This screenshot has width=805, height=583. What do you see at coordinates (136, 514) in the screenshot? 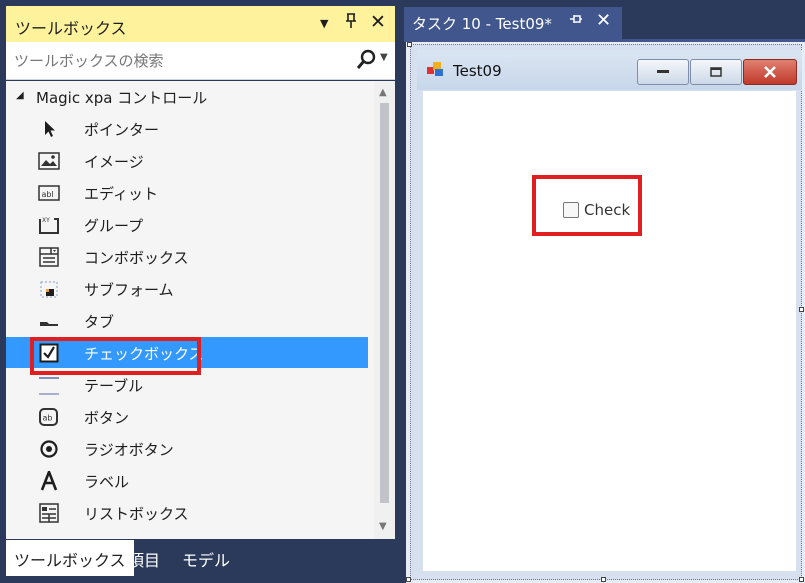
I see `toolbox-item-label: リストボックス` at bounding box center [136, 514].